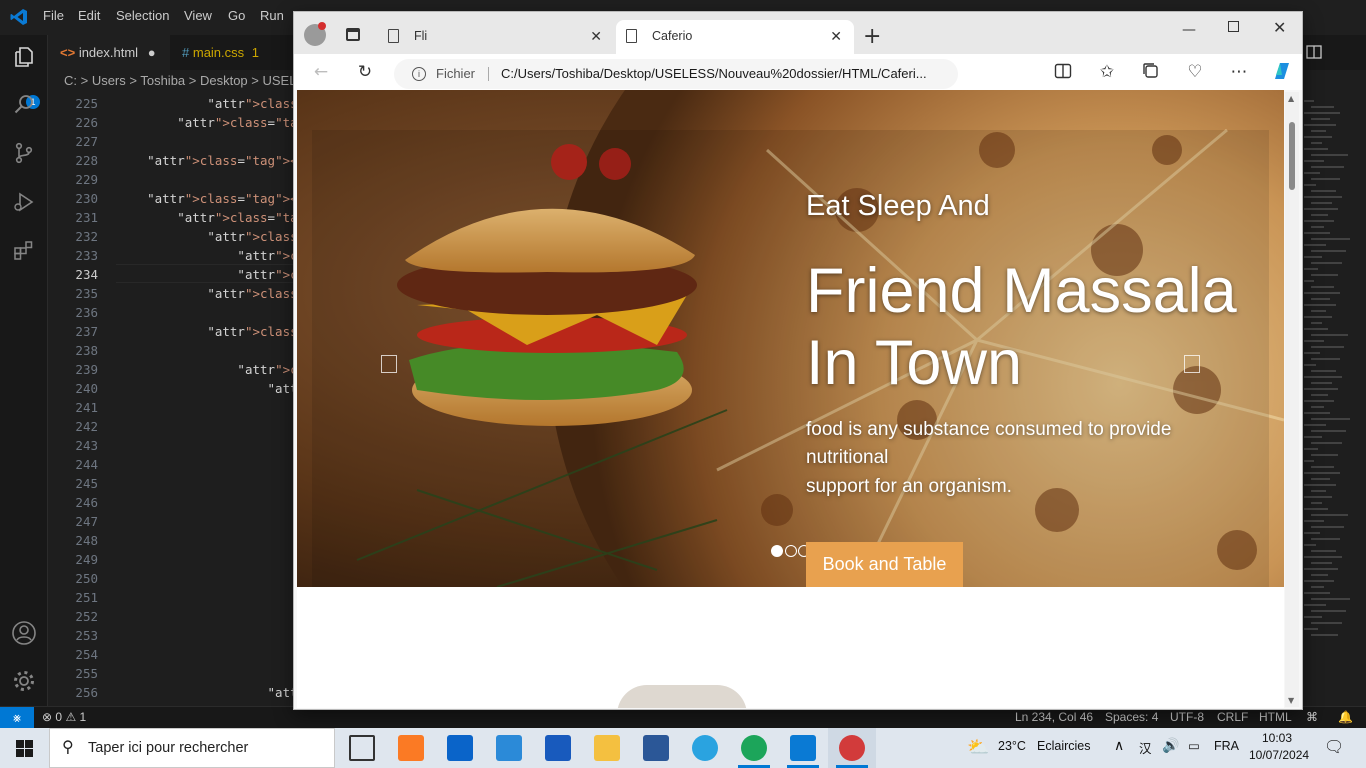 The image size is (1366, 768). I want to click on file-explorer-icon, so click(607, 748).